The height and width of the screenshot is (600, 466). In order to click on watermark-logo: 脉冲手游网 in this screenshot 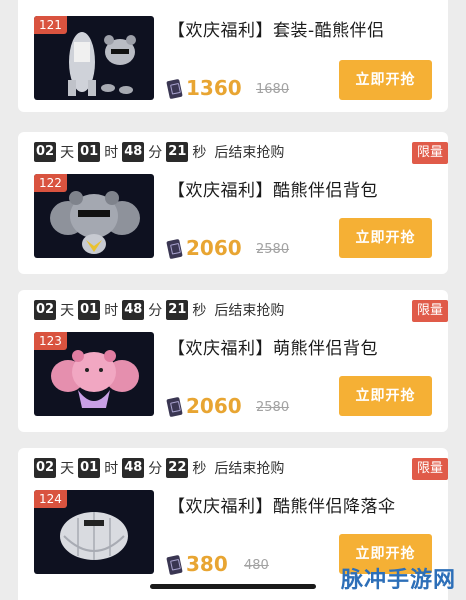, I will do `click(398, 580)`.